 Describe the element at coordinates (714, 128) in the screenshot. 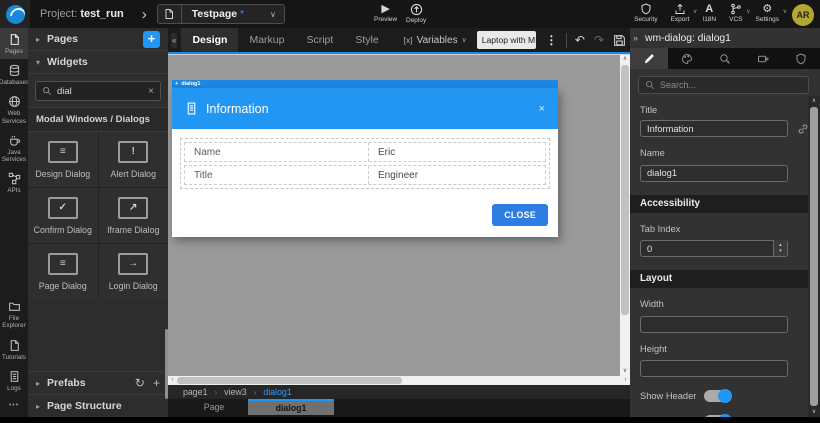

I see `title-field` at that location.